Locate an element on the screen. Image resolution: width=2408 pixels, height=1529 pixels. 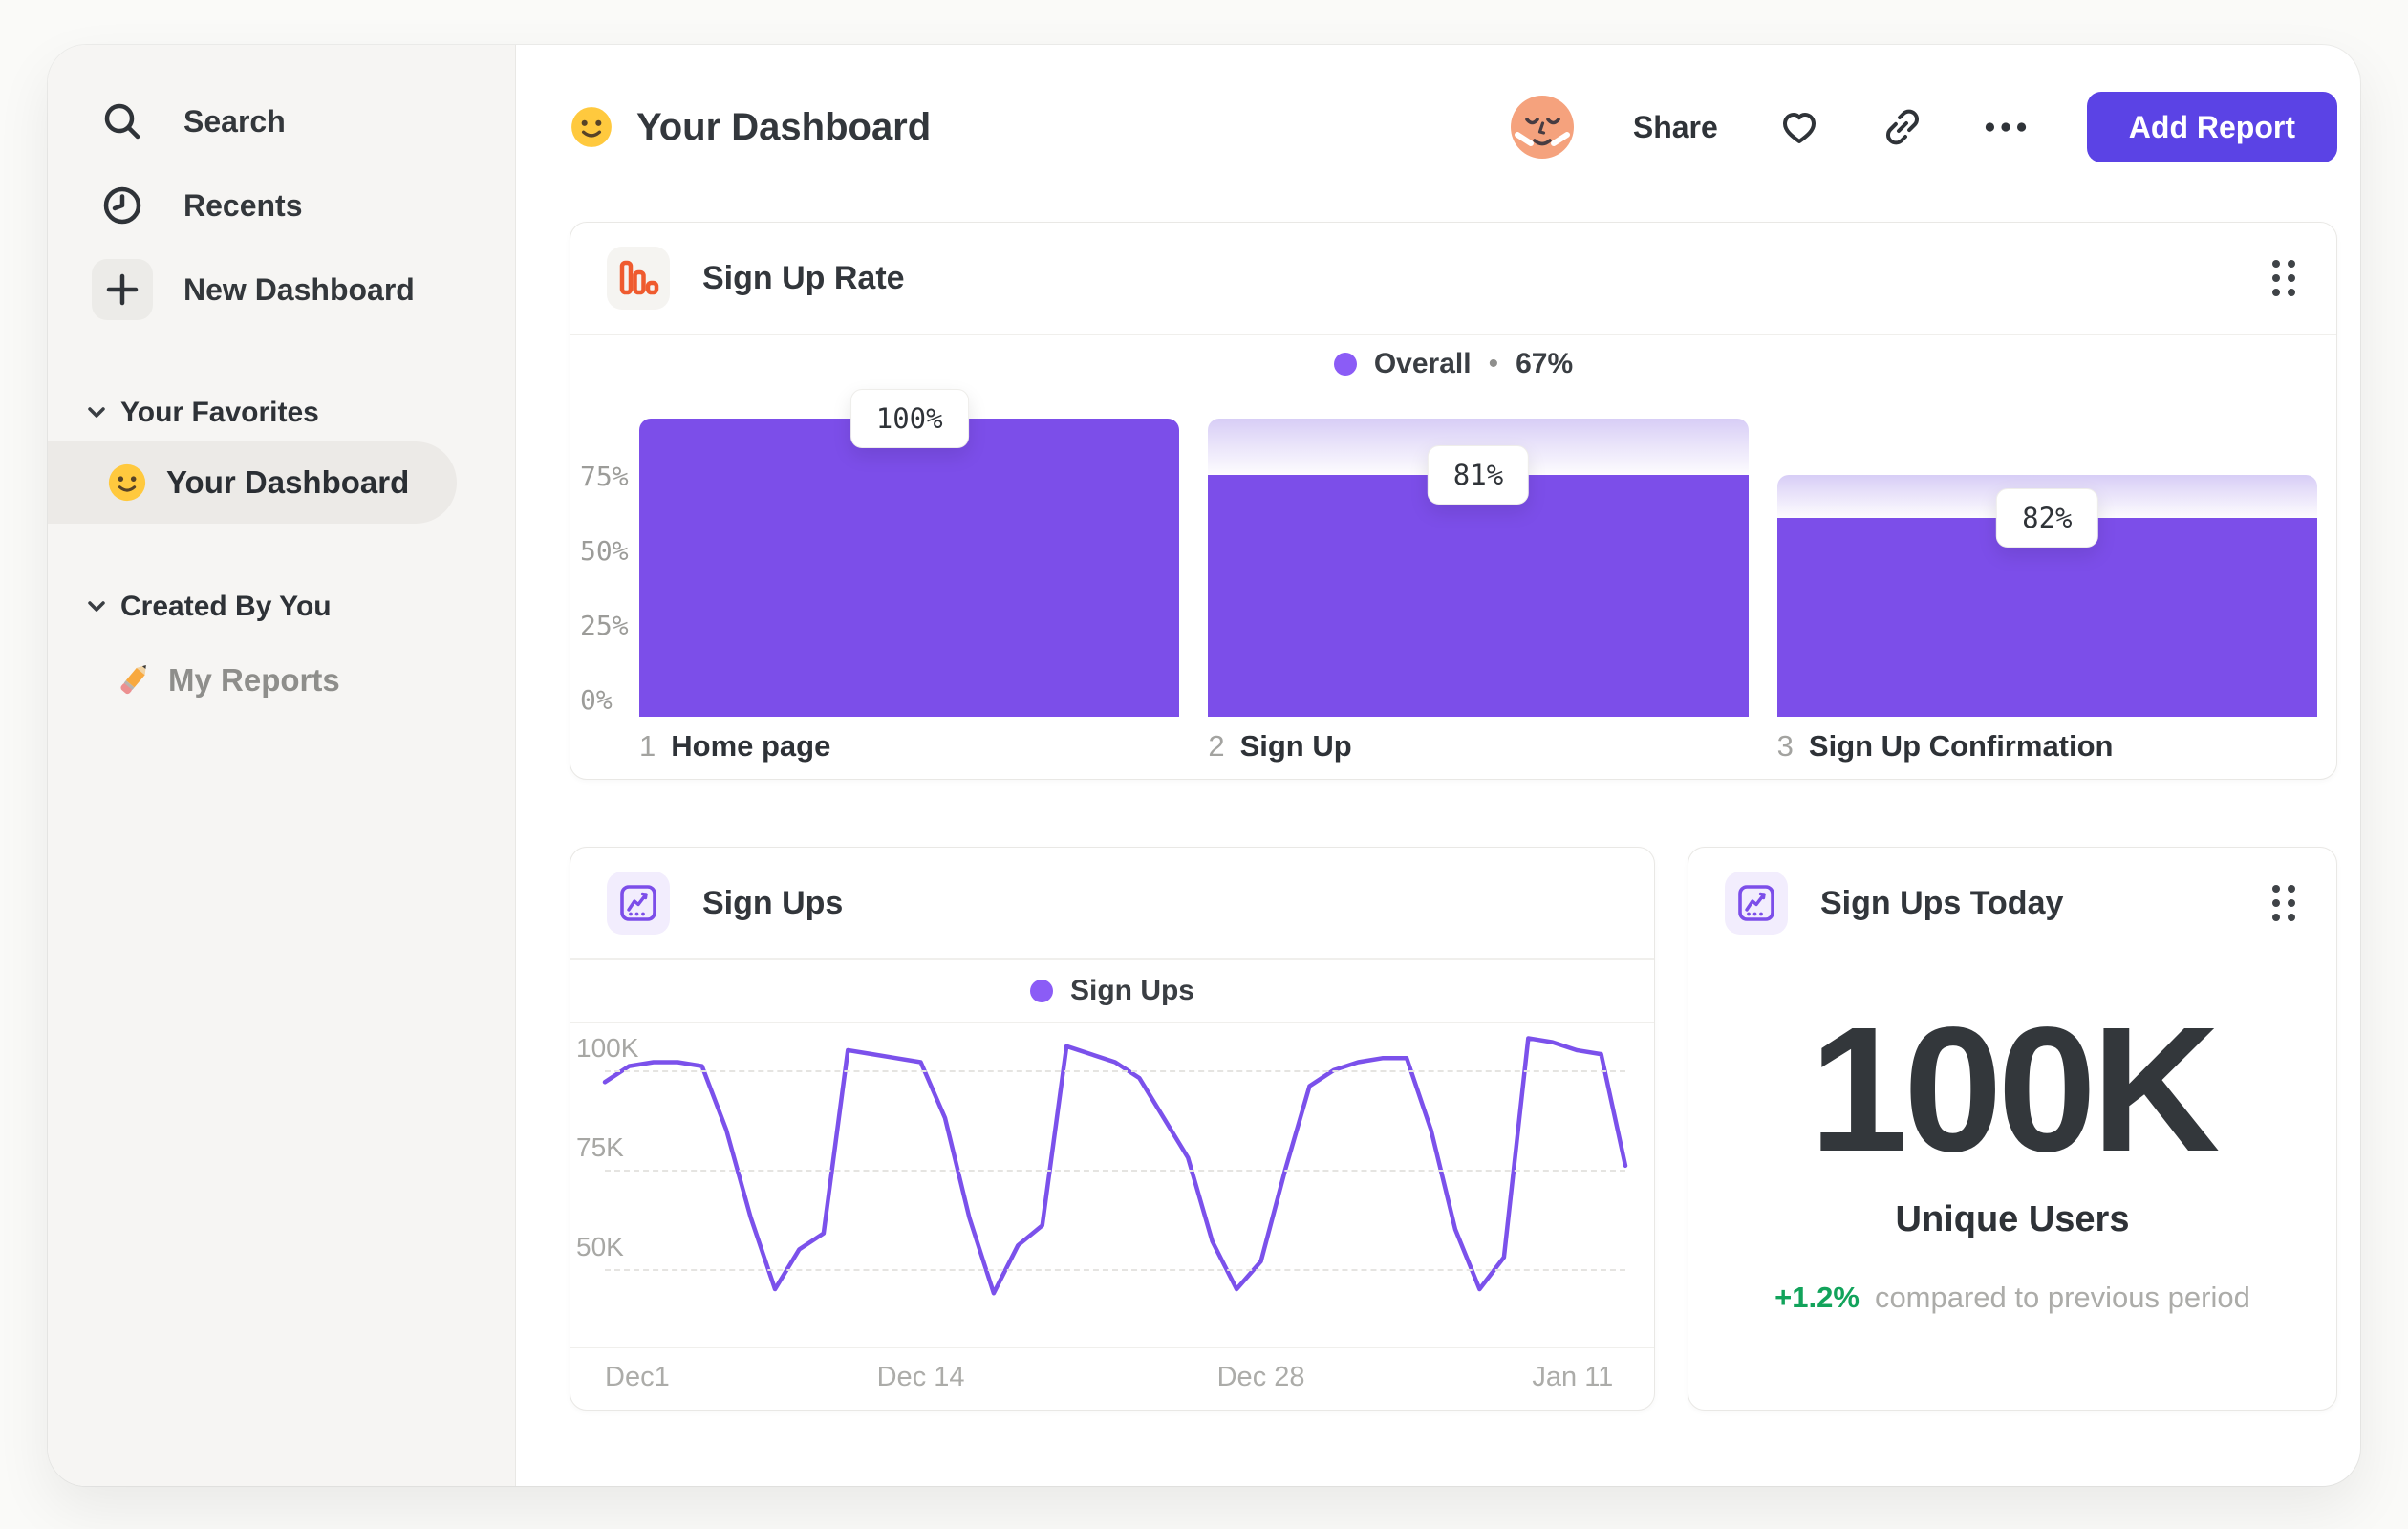
legend-series-label: Sign Ups is located at coordinates (1132, 990).